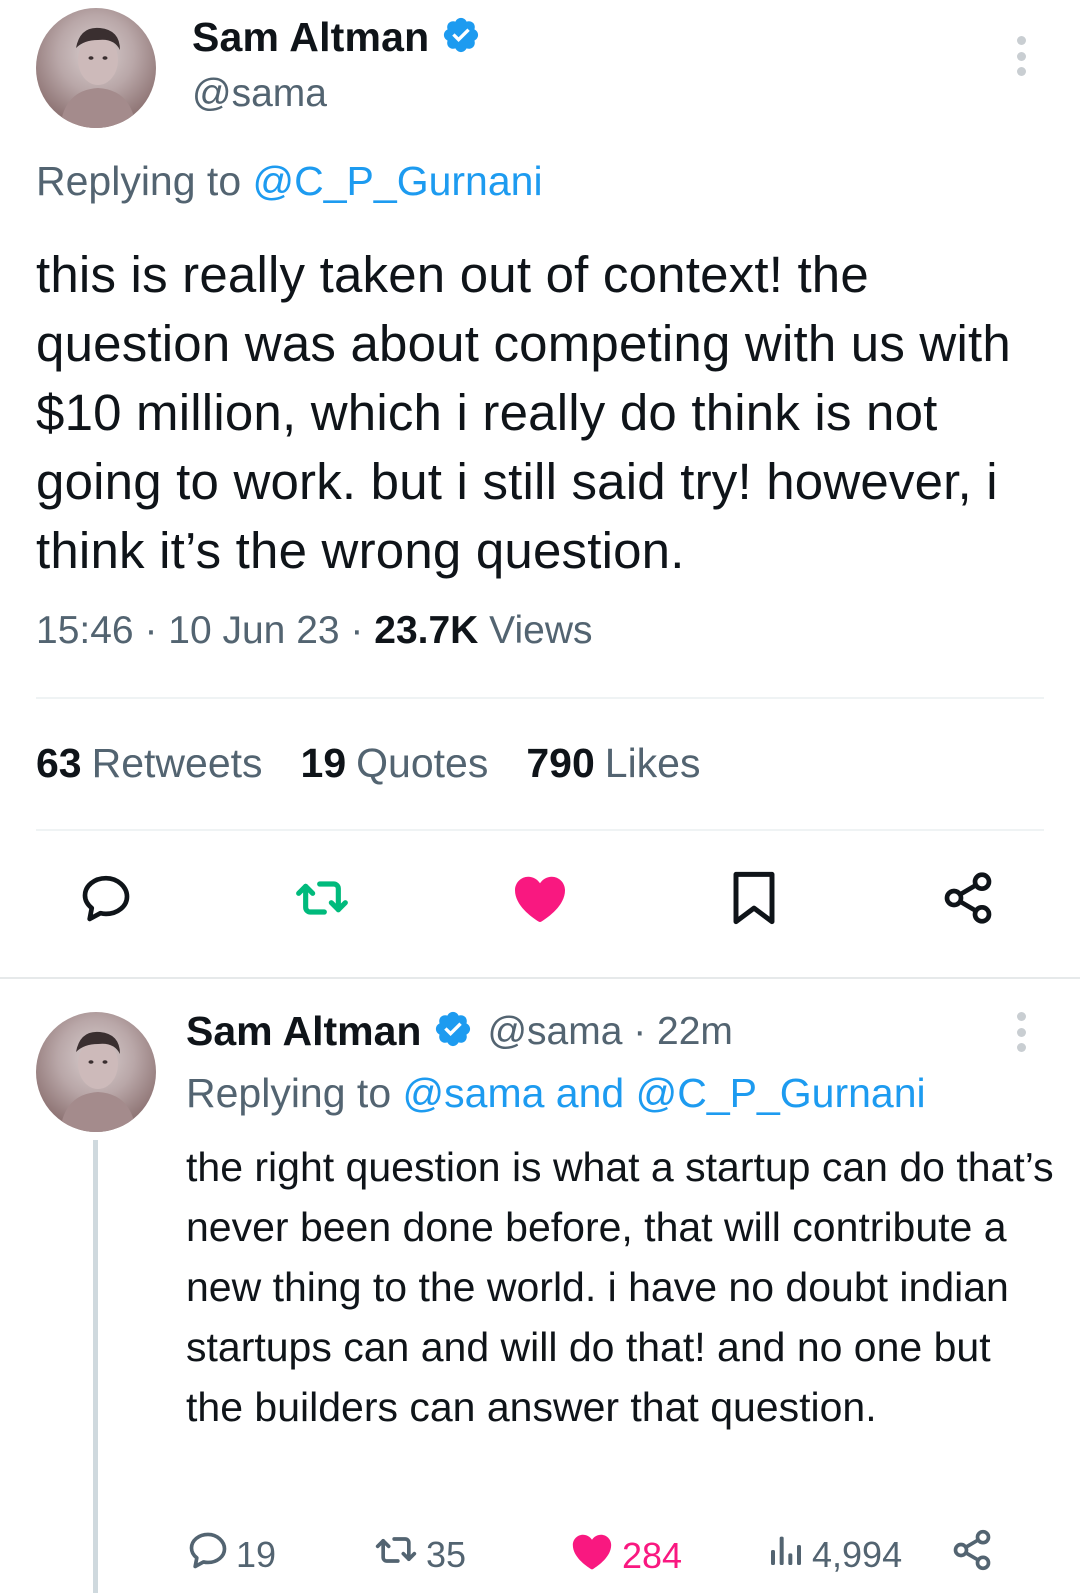  What do you see at coordinates (652, 1555) in the screenshot?
I see `like-count: 284` at bounding box center [652, 1555].